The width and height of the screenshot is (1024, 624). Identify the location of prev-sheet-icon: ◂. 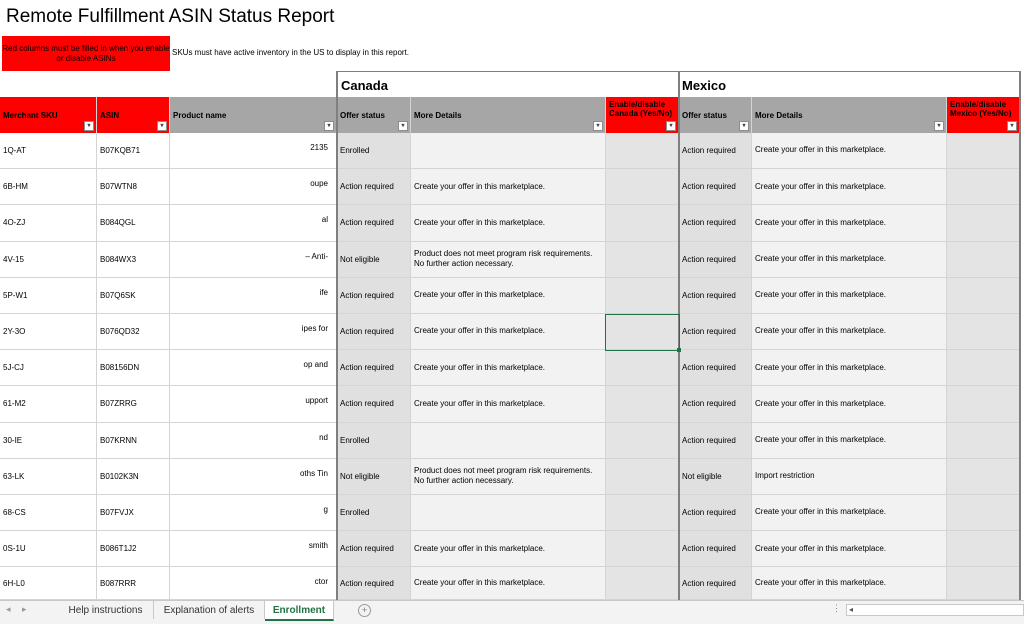
(8, 609).